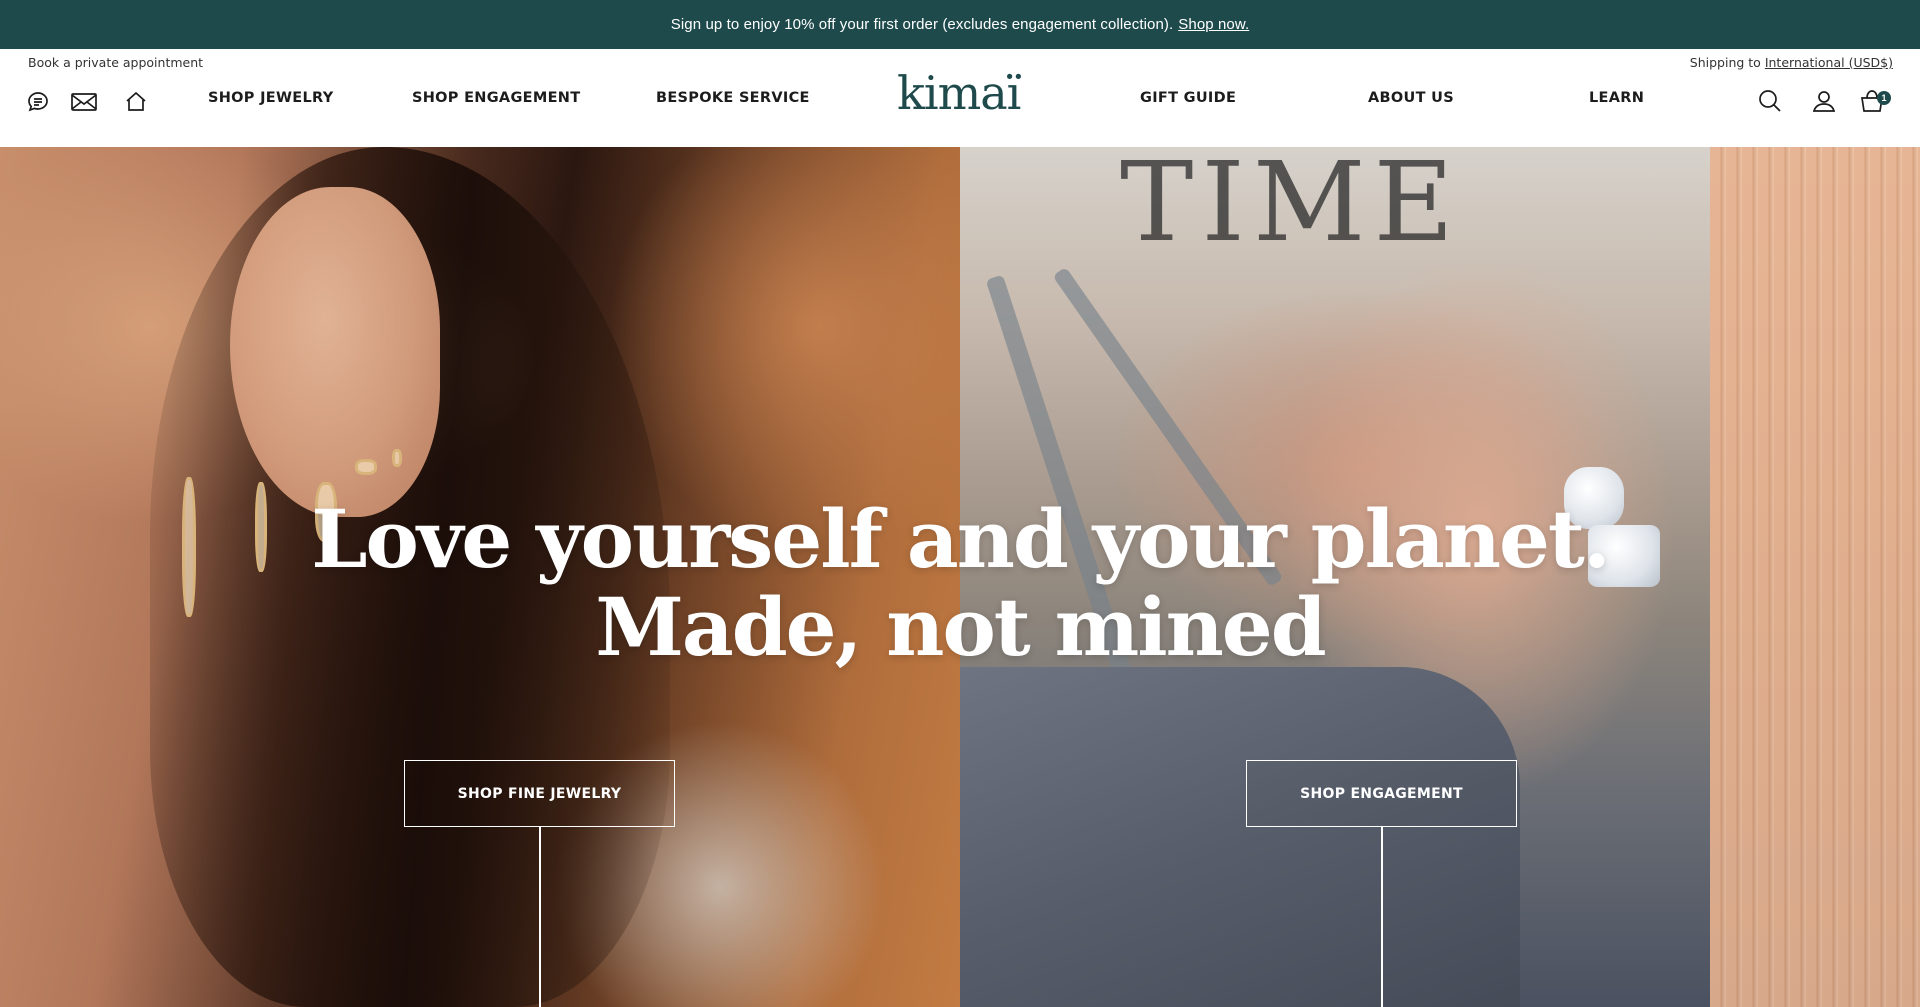 The width and height of the screenshot is (1920, 1007). I want to click on search-icon, so click(1770, 101).